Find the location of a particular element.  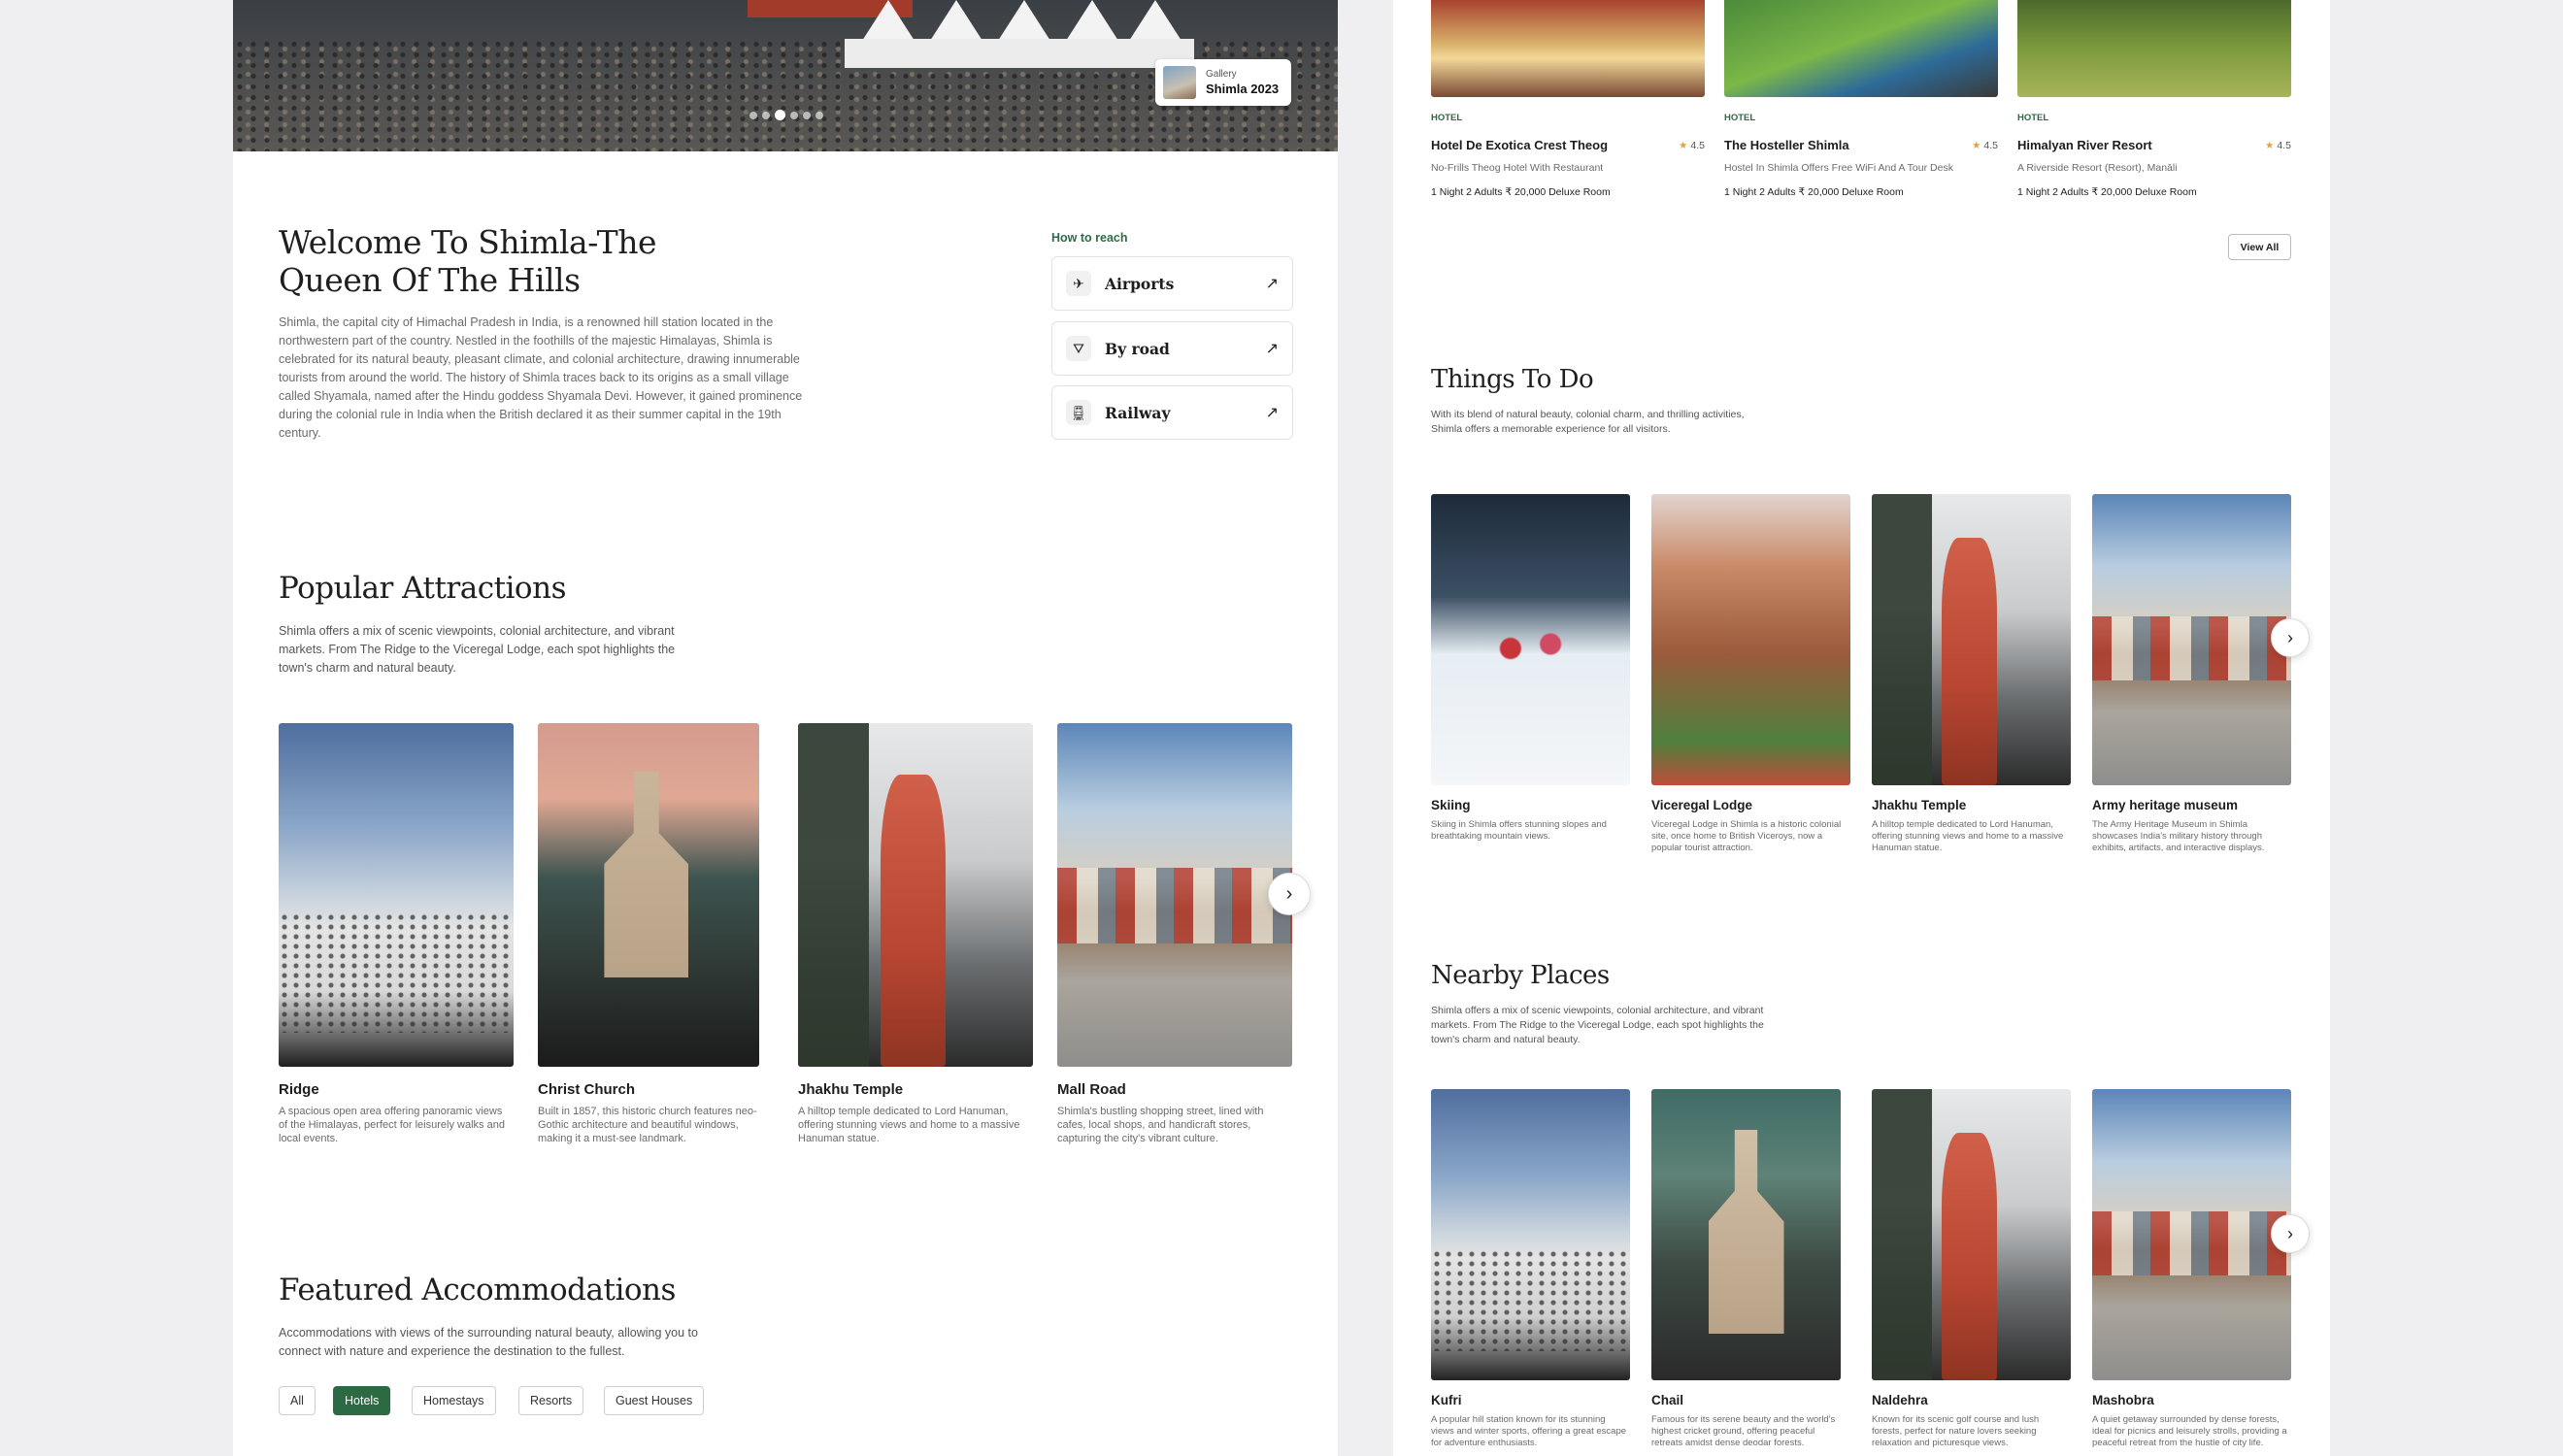

attraction-name: Ridge is located at coordinates (299, 1089).